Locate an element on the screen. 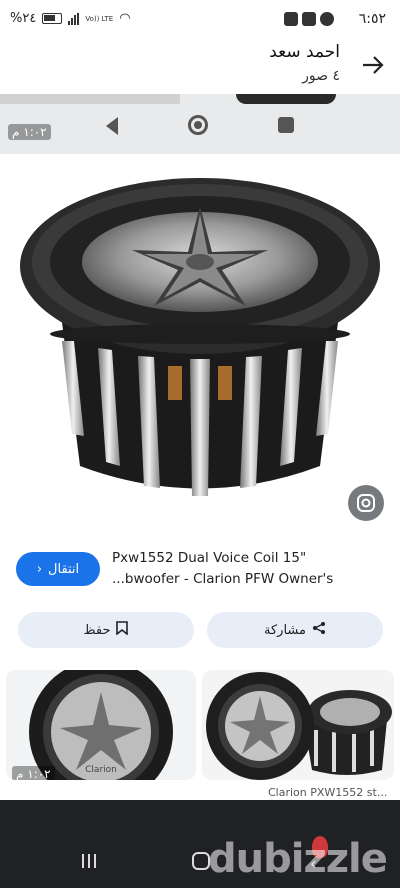 Image resolution: width=400 pixels, height=888 pixels. notification-icons is located at coordinates (309, 19).